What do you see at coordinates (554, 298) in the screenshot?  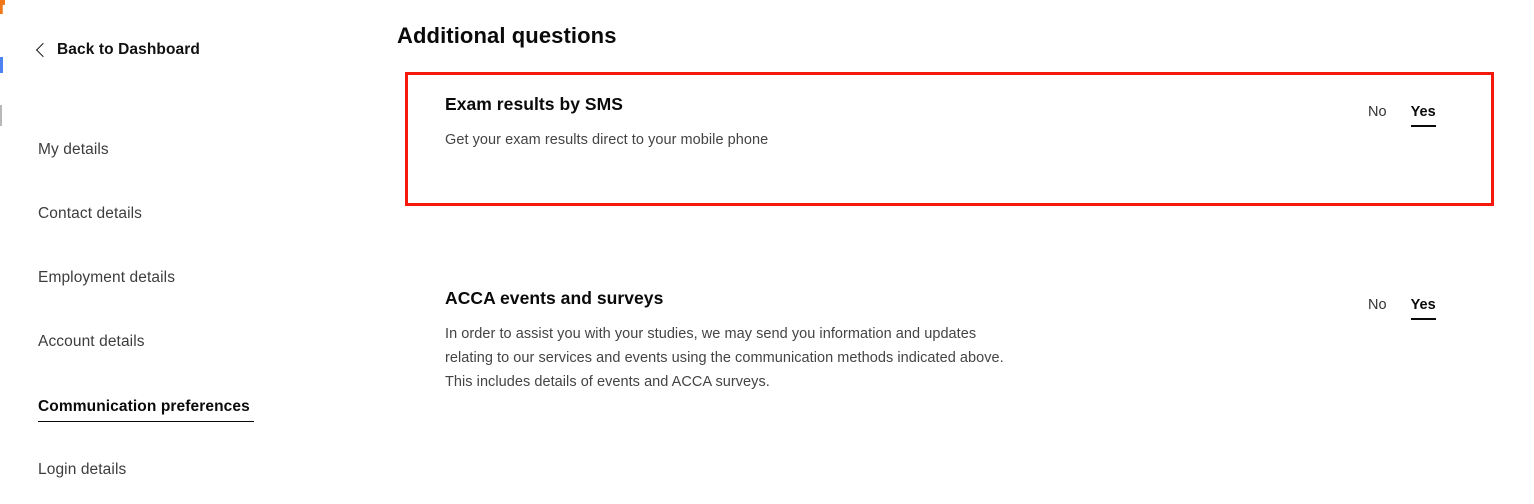 I see `question-title: ACCA events and surveys` at bounding box center [554, 298].